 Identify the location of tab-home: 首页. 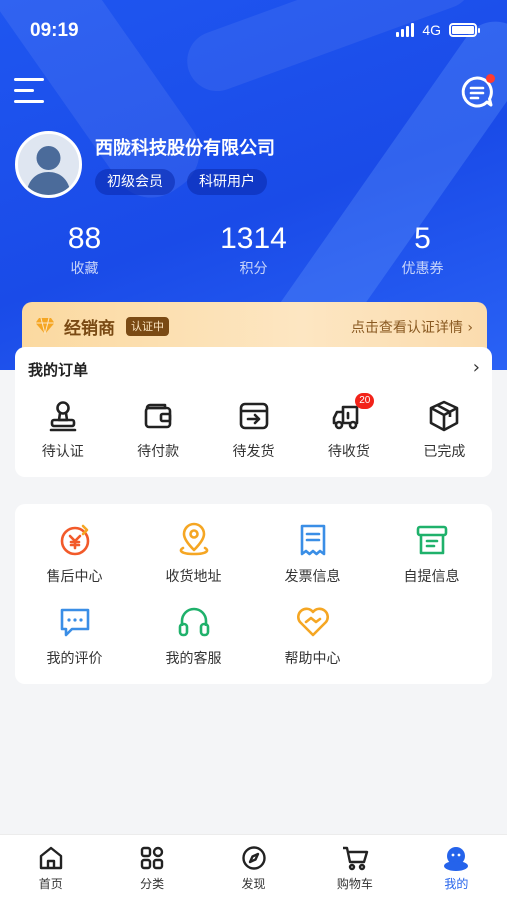
(50, 867).